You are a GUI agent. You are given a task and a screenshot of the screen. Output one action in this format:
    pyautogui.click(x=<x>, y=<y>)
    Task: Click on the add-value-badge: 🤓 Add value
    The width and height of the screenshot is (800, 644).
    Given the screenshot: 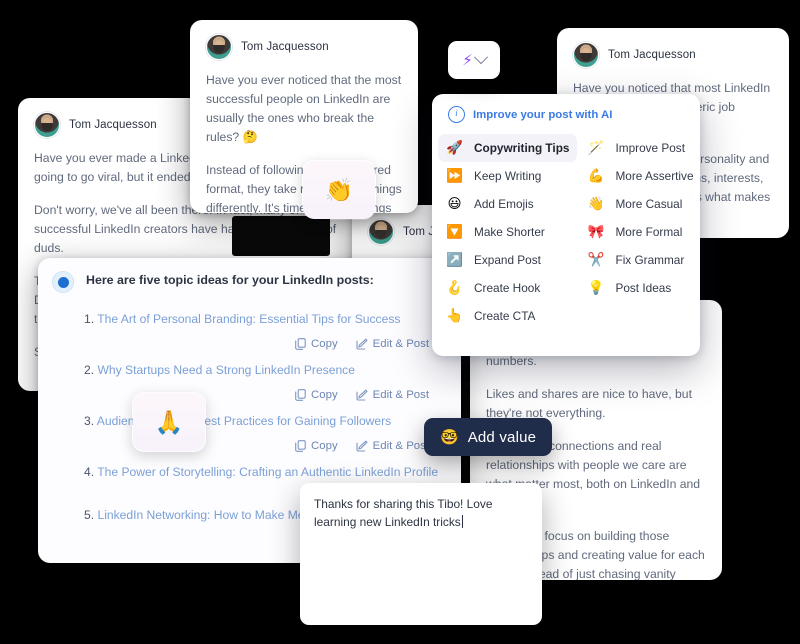 What is the action you would take?
    pyautogui.click(x=488, y=437)
    